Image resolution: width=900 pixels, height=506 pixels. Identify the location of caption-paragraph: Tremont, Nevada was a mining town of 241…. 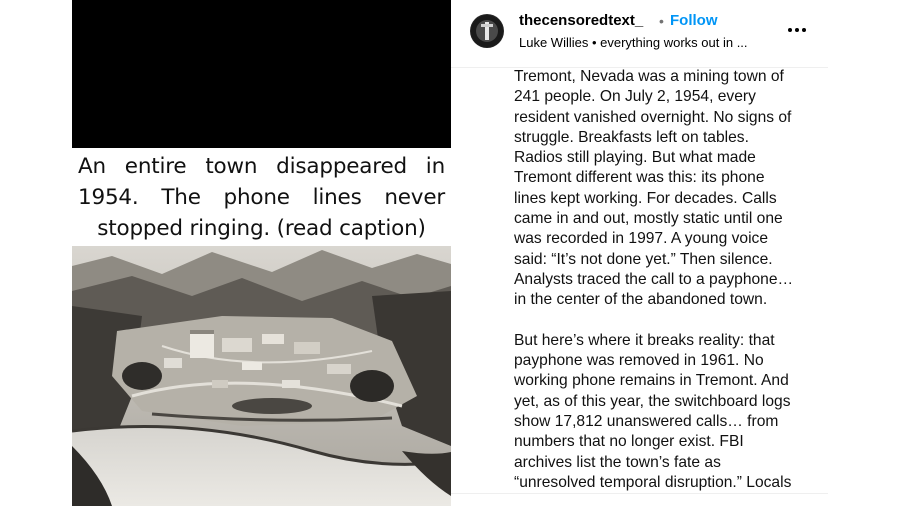
(654, 188).